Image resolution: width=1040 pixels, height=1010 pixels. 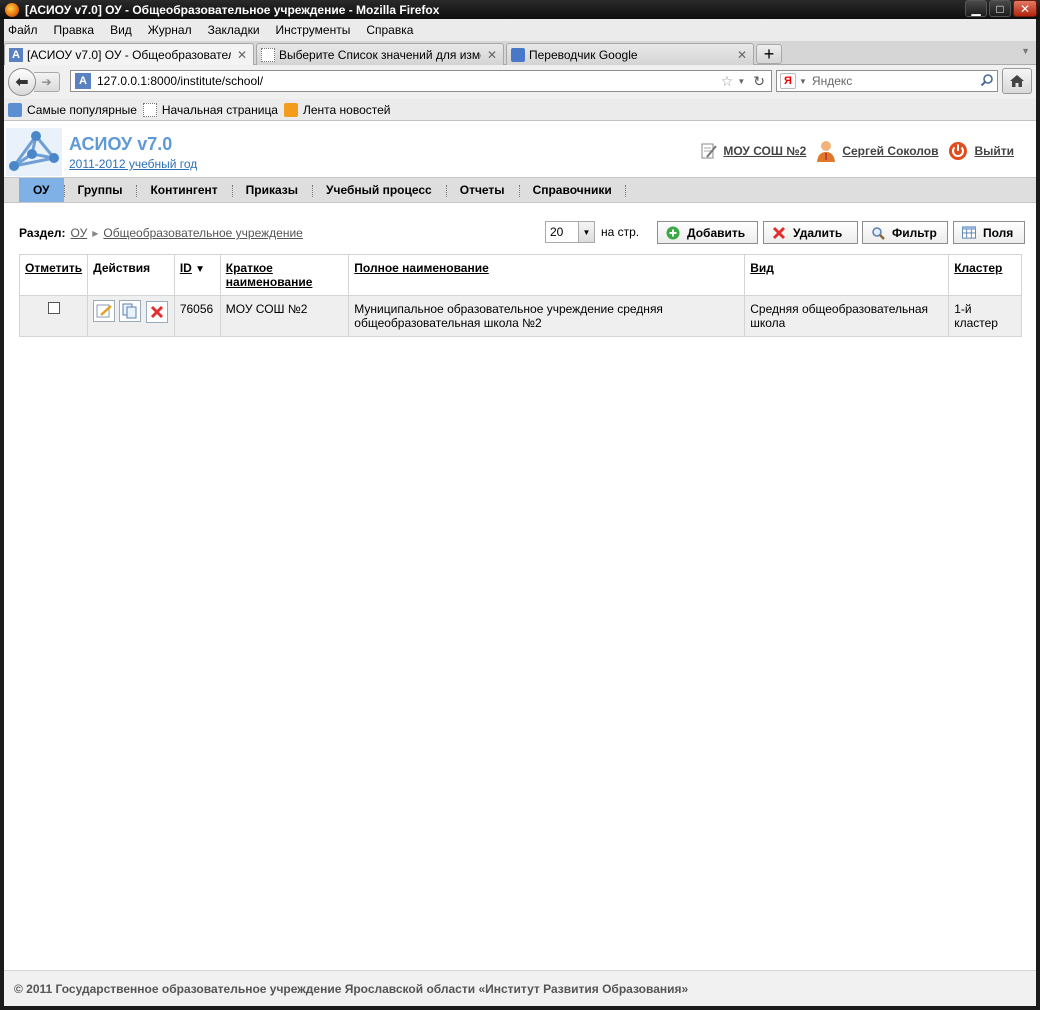 I want to click on school-link-label: МОУ СОШ №2, so click(x=765, y=151).